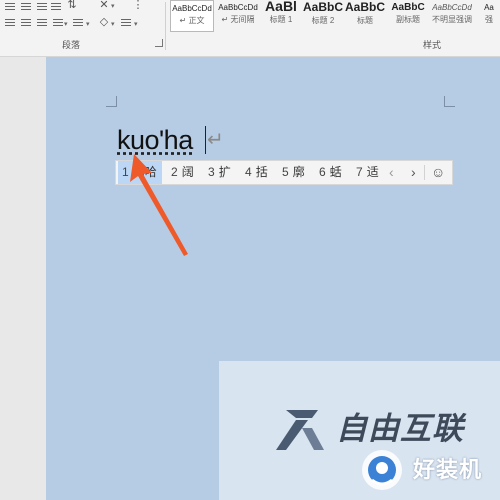 The height and width of the screenshot is (500, 500). Describe the element at coordinates (155, 140) in the screenshot. I see `composition-text: kuo'ha` at that location.